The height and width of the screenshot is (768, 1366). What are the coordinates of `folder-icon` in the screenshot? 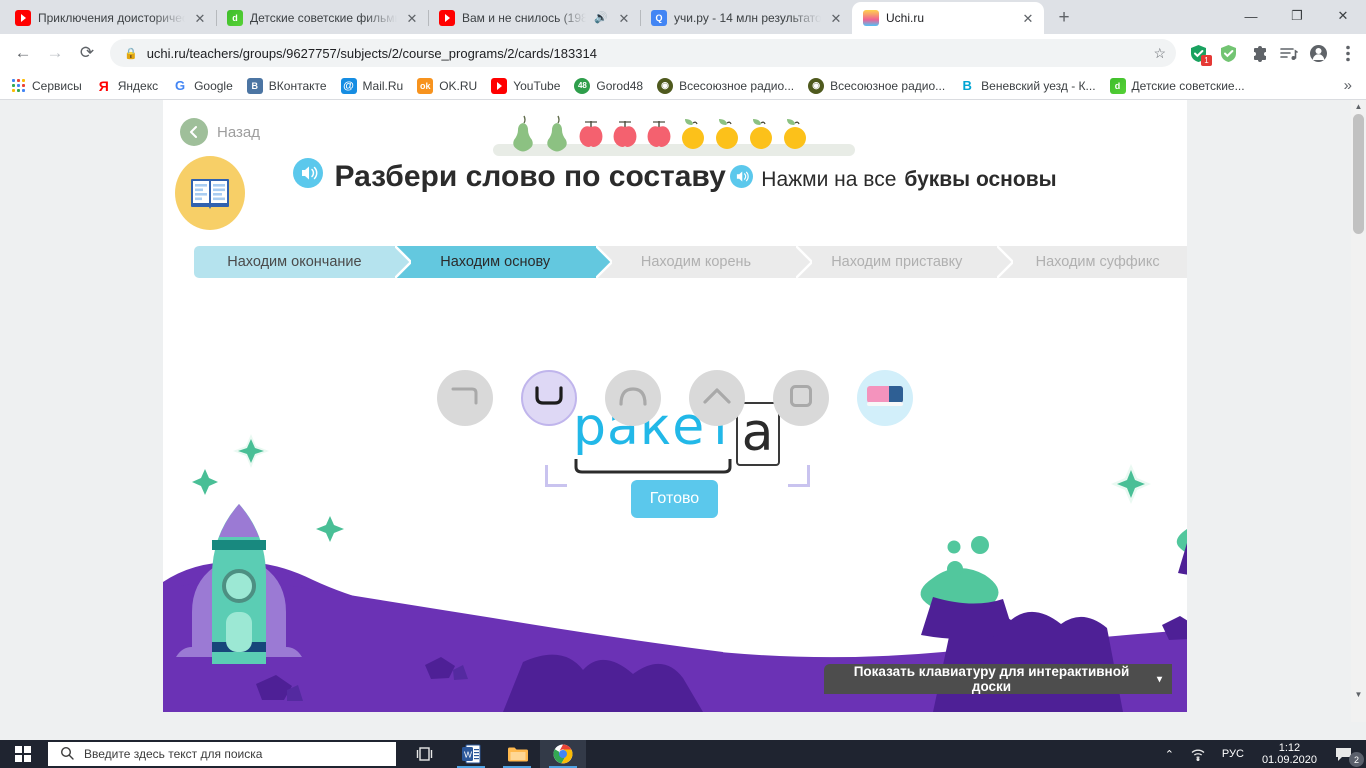 It's located at (517, 754).